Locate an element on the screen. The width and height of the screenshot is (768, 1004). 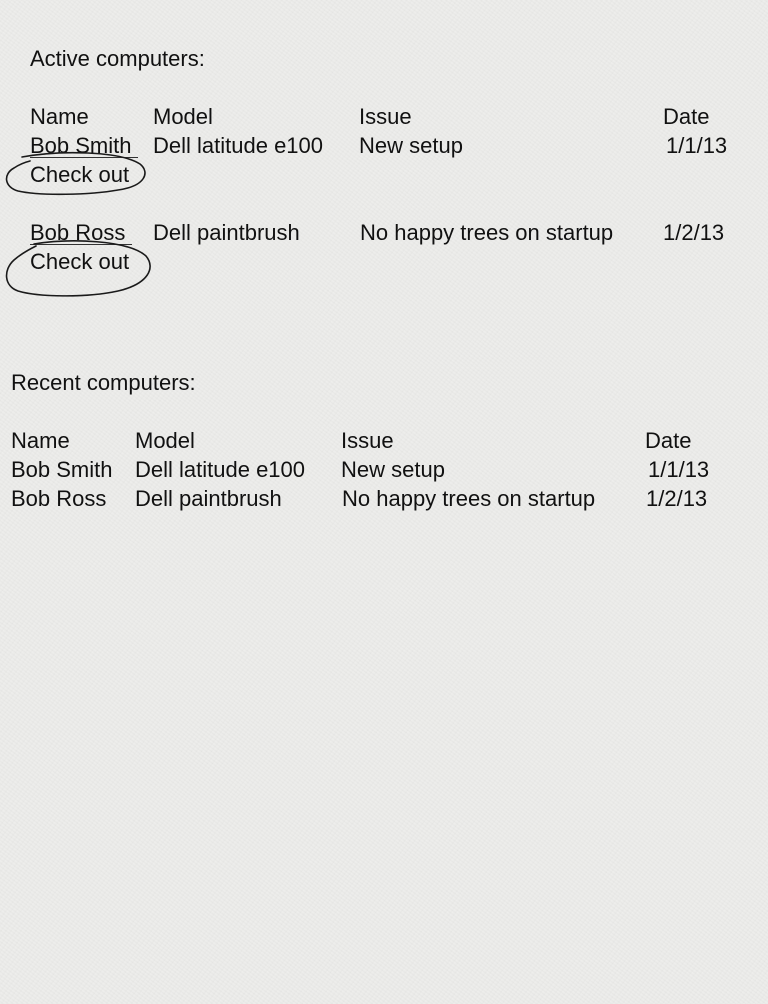
recent-header-date: Date is located at coordinates (668, 440).